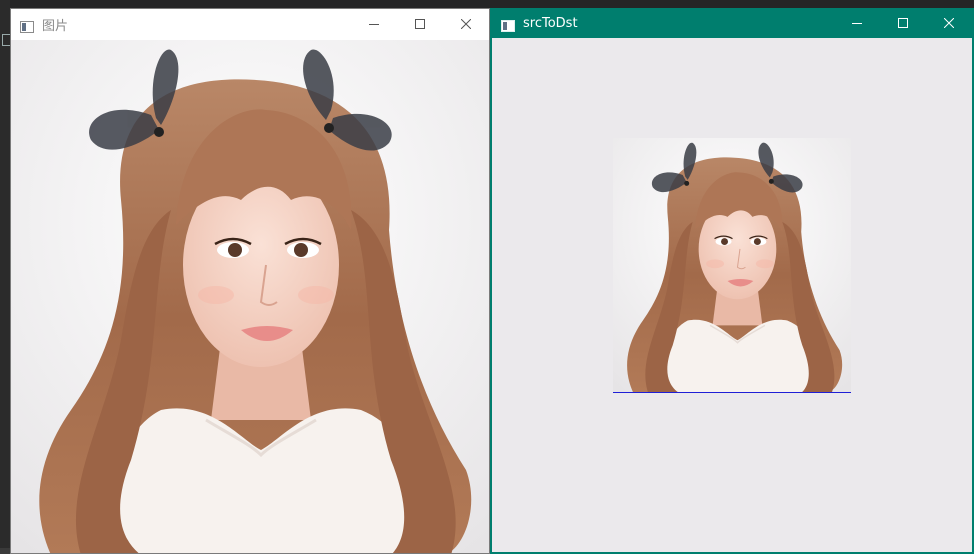  What do you see at coordinates (732, 265) in the screenshot?
I see `transformed-image` at bounding box center [732, 265].